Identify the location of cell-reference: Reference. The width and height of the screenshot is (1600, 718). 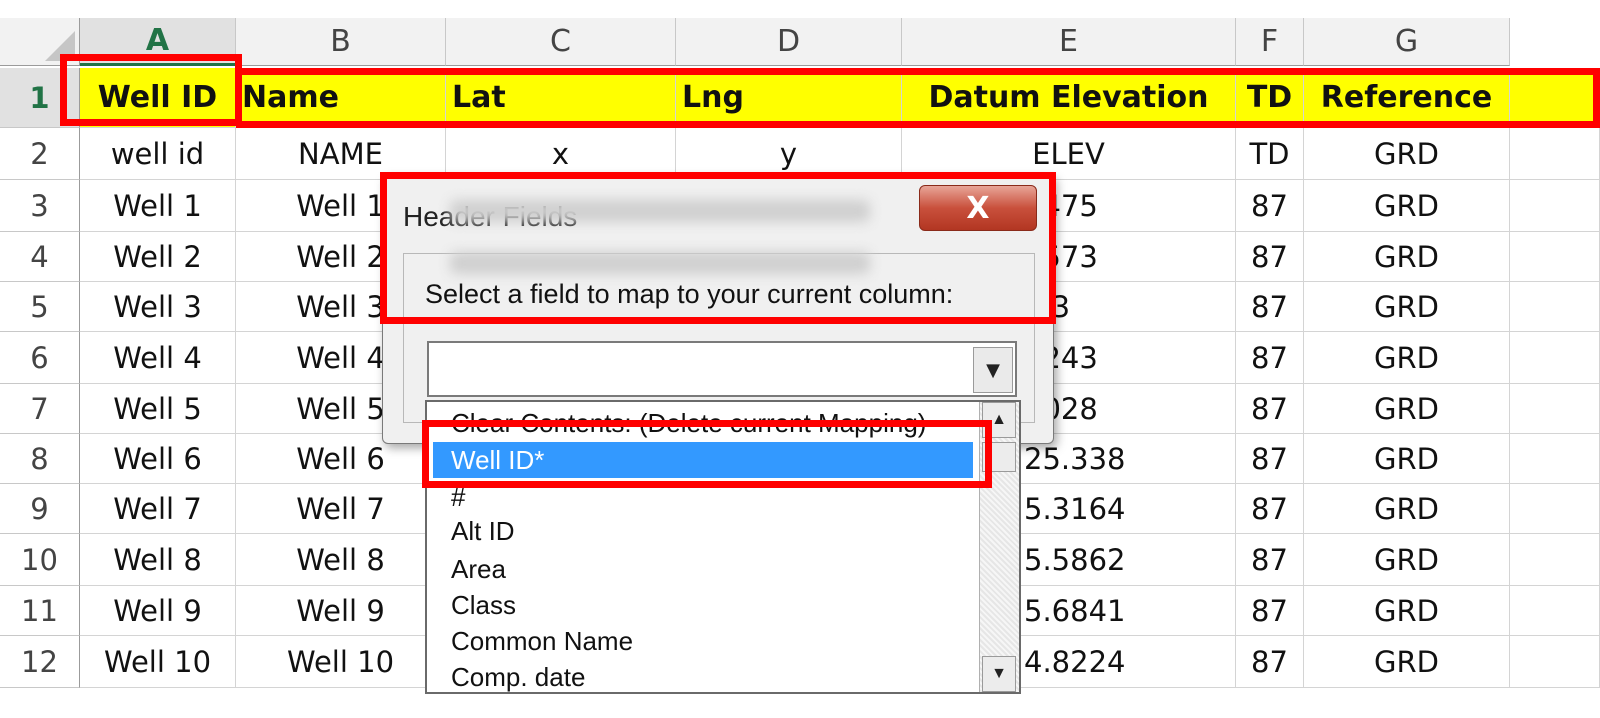
(1407, 98).